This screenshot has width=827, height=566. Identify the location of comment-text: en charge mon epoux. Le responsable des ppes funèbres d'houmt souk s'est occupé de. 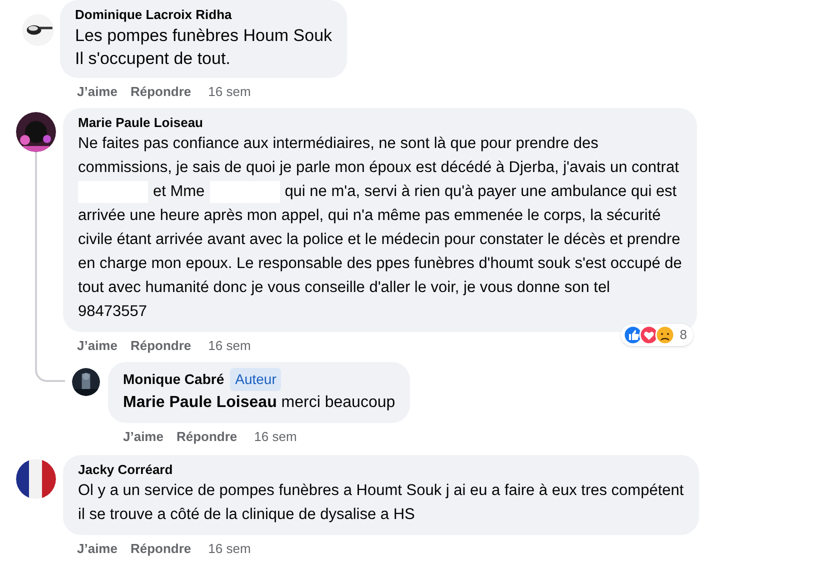
(380, 264).